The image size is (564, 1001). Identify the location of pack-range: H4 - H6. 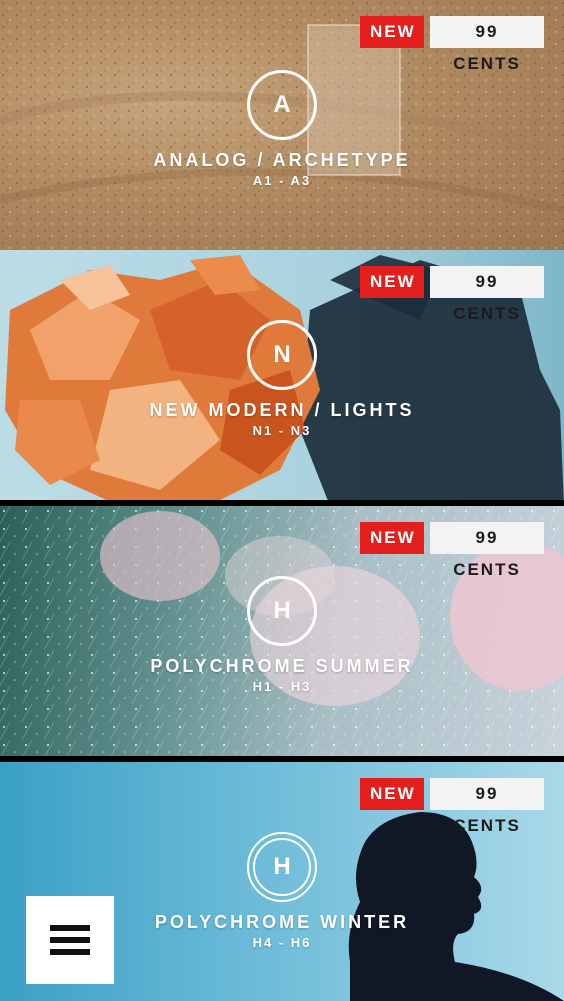
(282, 942).